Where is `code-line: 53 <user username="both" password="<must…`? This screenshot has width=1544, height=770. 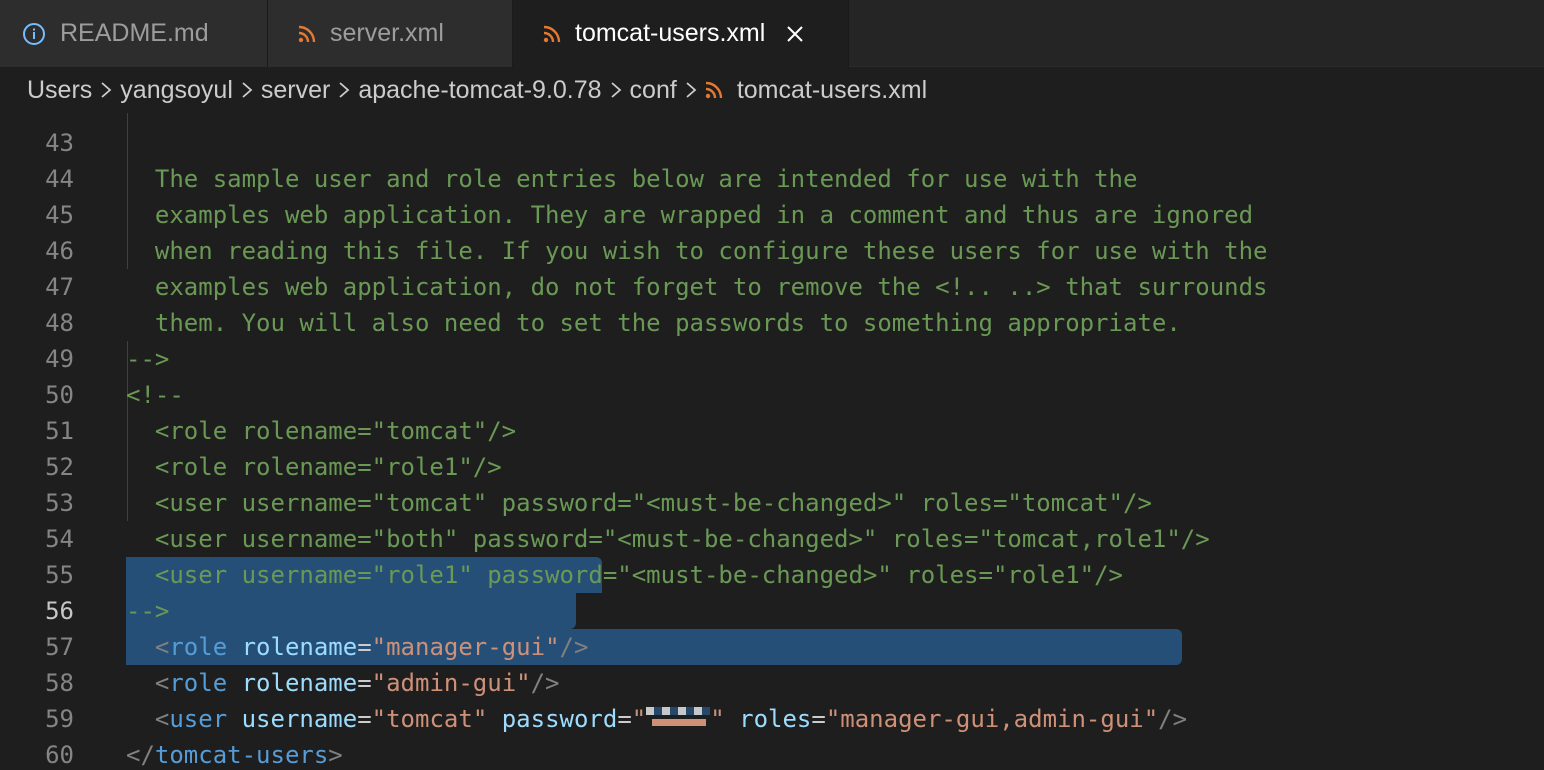 code-line: 53 <user username="both" password="<must… is located at coordinates (772, 501).